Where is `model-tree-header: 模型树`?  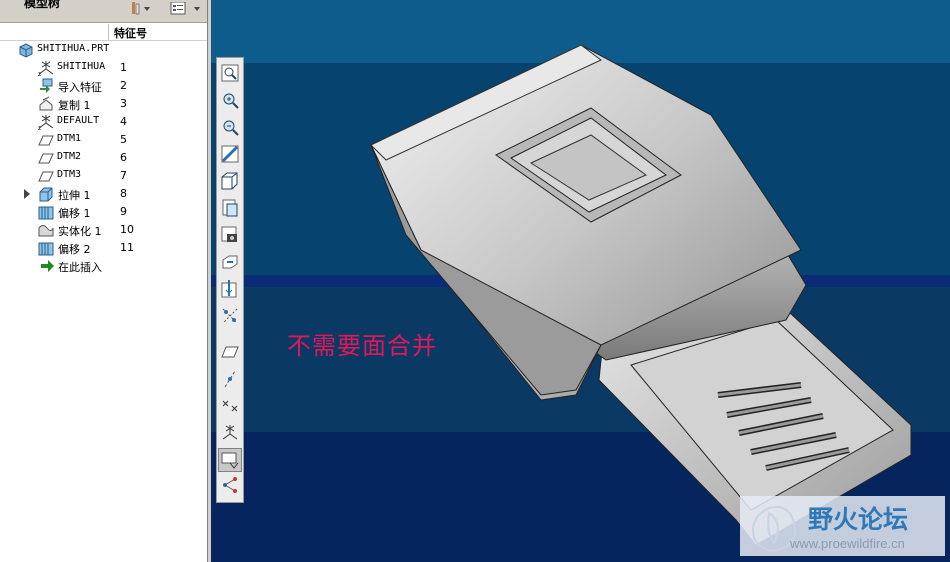
model-tree-header: 模型树 is located at coordinates (103, 11).